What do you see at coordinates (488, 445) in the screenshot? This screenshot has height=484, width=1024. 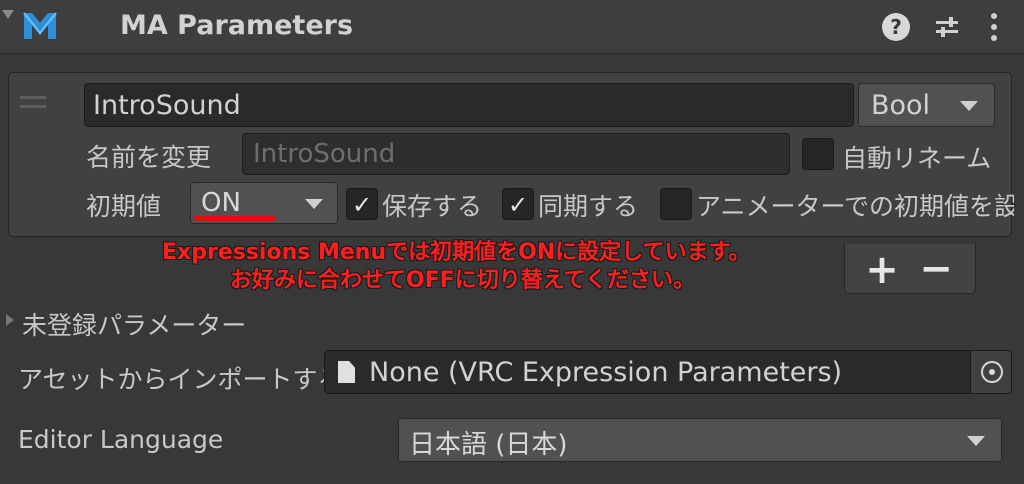 I see `editor-language-value: 日本語 (日本)` at bounding box center [488, 445].